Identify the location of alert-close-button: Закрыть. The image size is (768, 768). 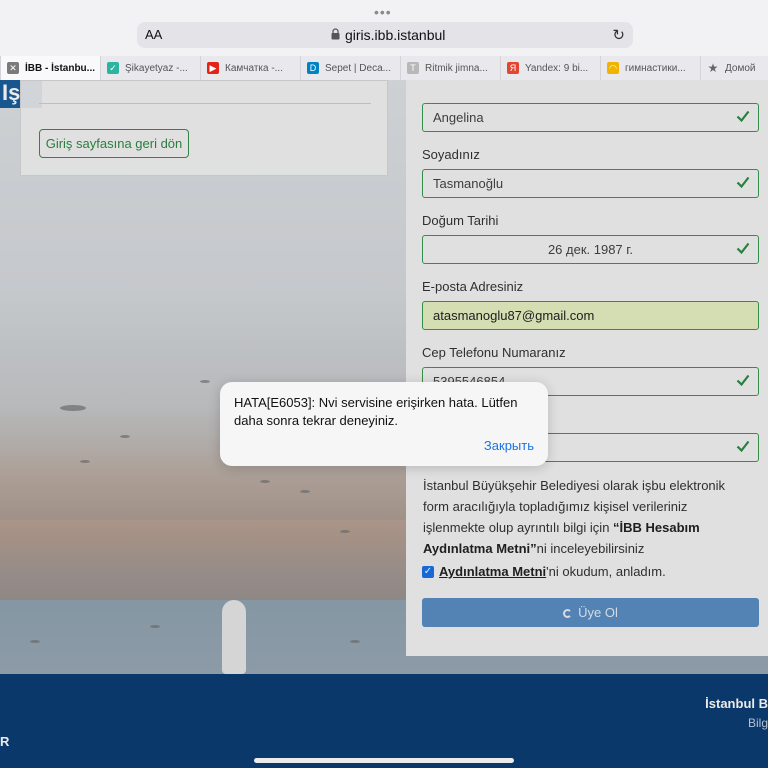
(509, 445).